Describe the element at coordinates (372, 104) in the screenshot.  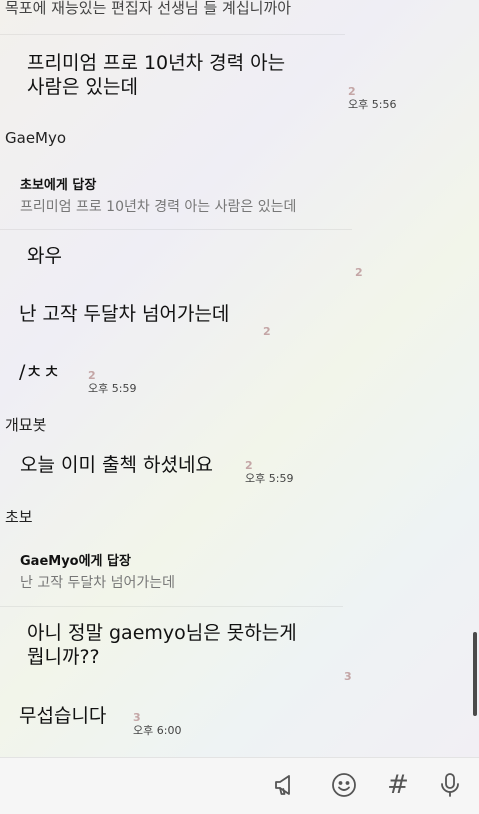
I see `message-time: 오후 5:56` at that location.